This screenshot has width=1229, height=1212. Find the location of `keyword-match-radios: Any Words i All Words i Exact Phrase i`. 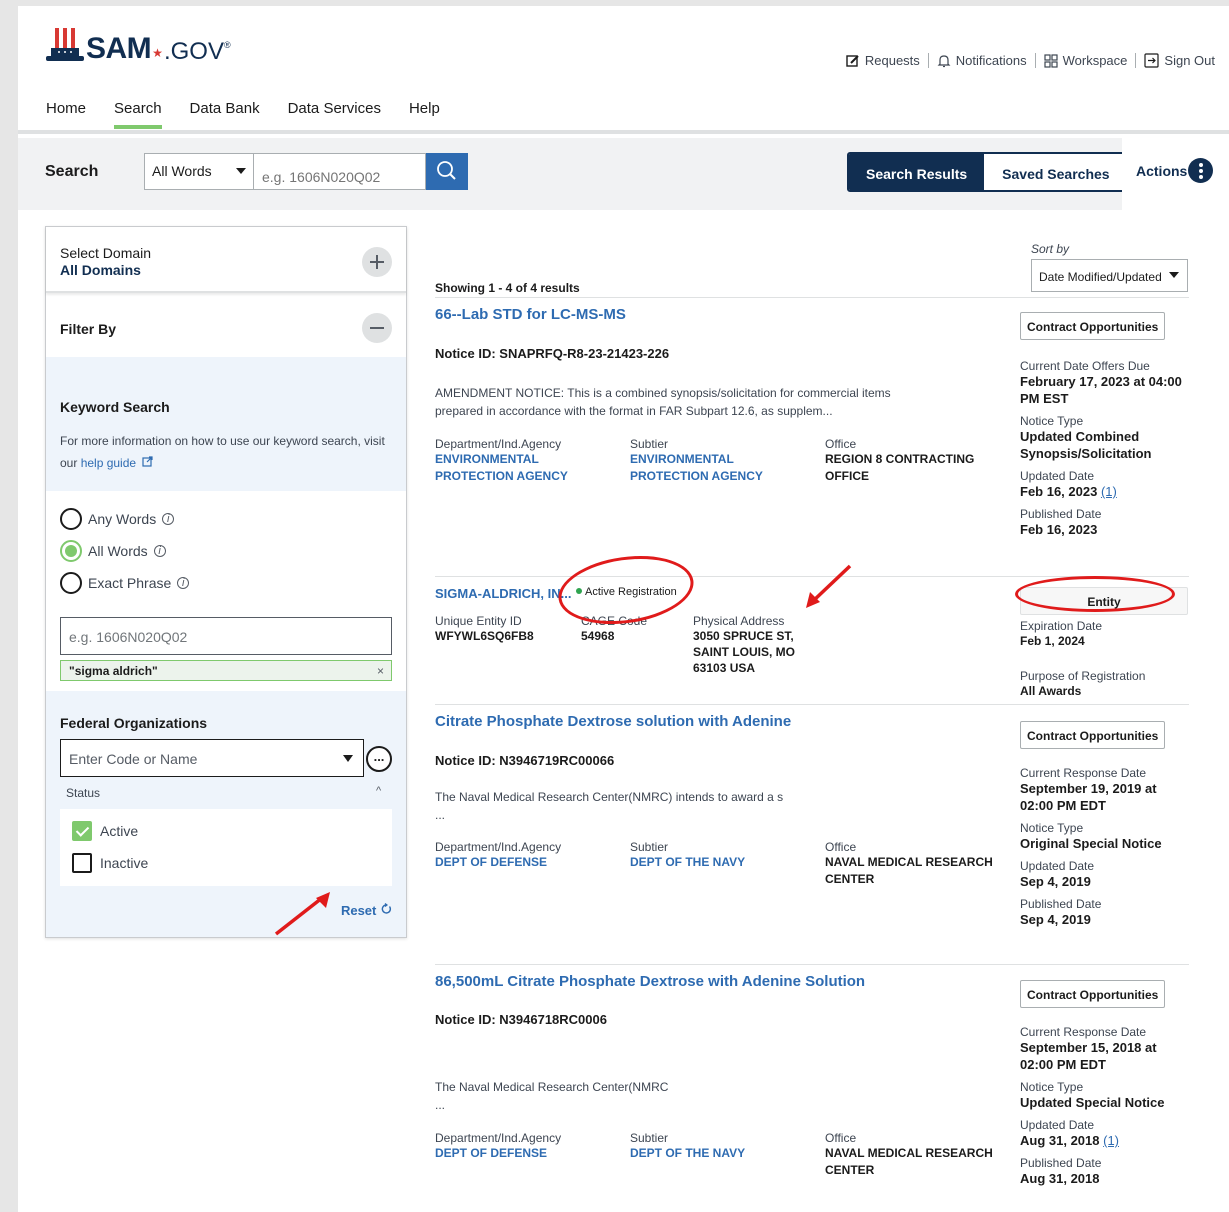

keyword-match-radios: Any Words i All Words i Exact Phrase i is located at coordinates (125, 551).